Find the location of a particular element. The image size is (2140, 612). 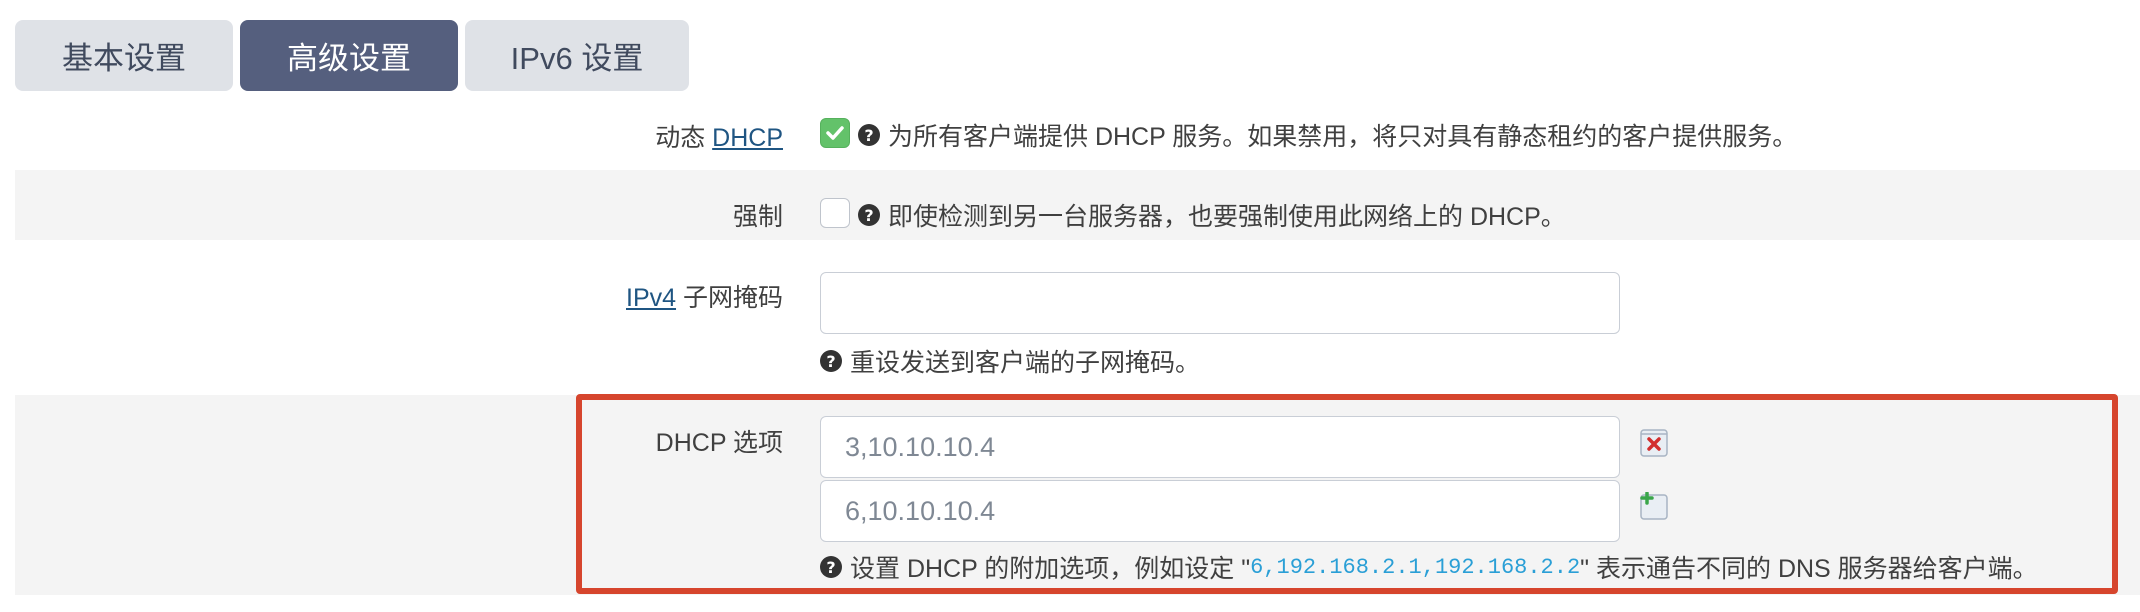

dynamic-dhcp-label-prefix: 动态 is located at coordinates (680, 138).